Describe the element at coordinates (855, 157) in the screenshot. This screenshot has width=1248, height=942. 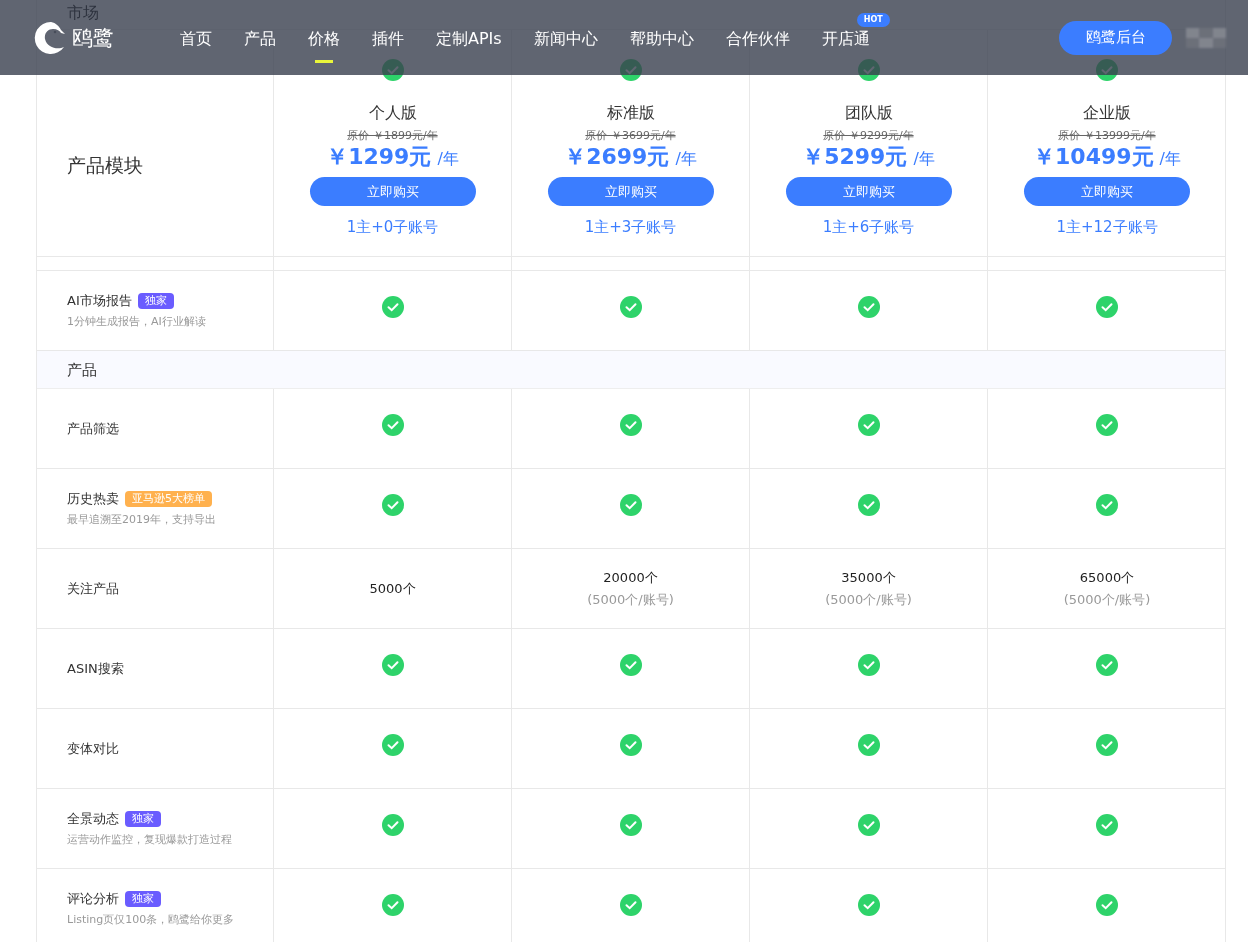
I see `price: ￥5299元` at that location.